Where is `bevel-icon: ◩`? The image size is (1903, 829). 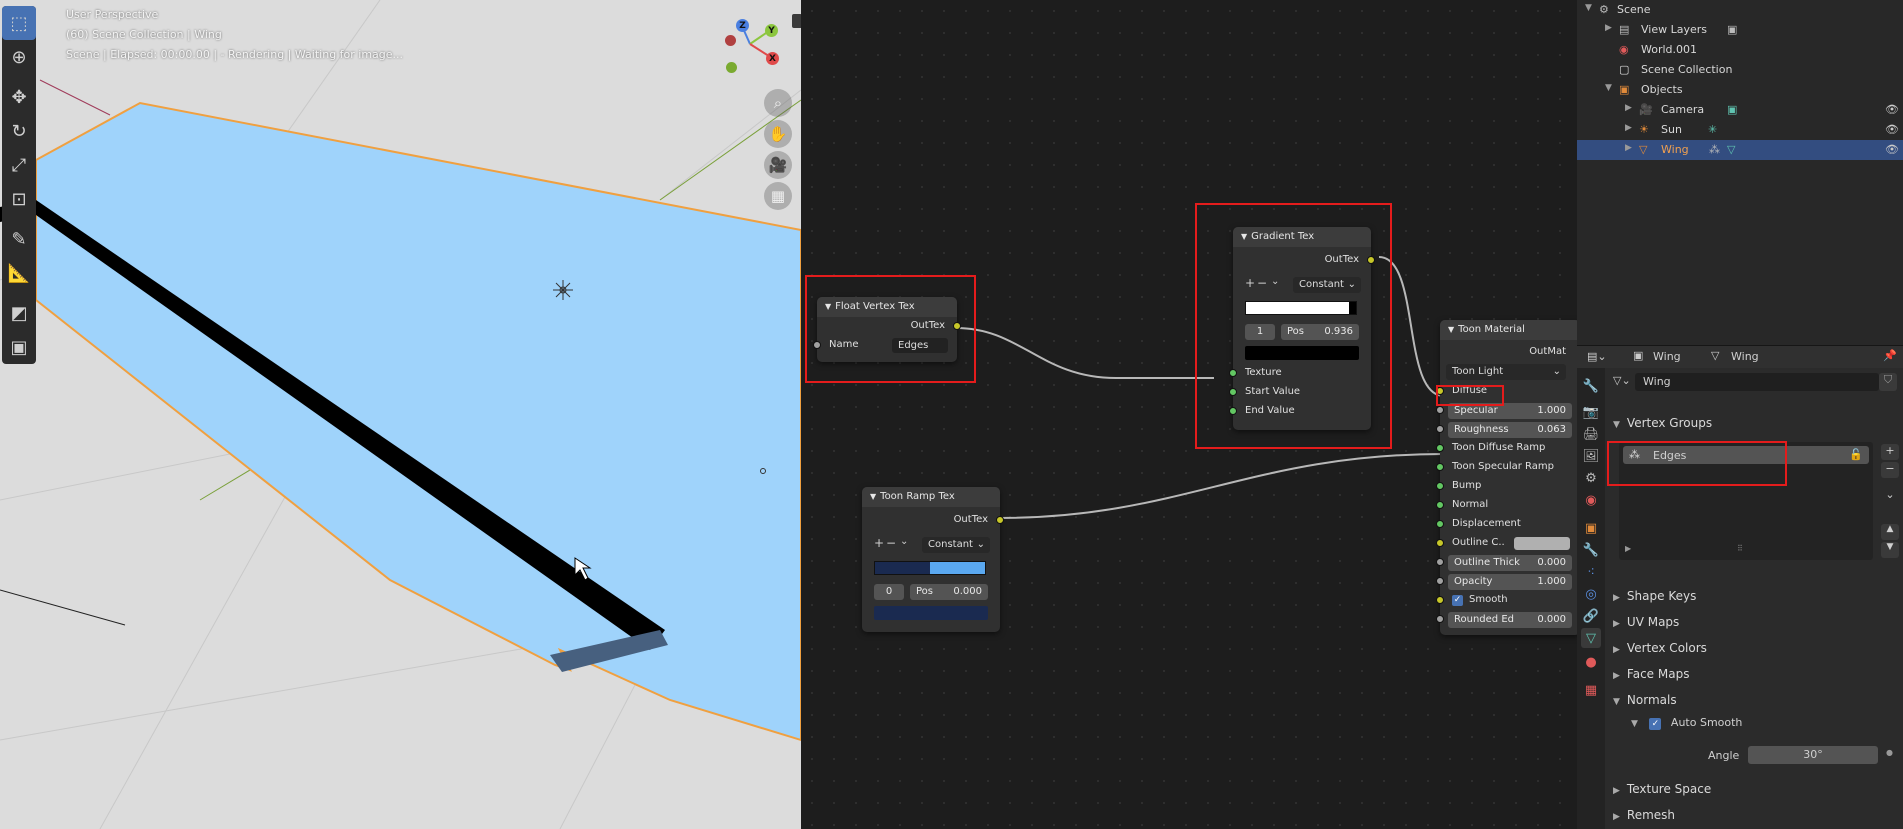
bevel-icon: ◩ is located at coordinates (19, 313).